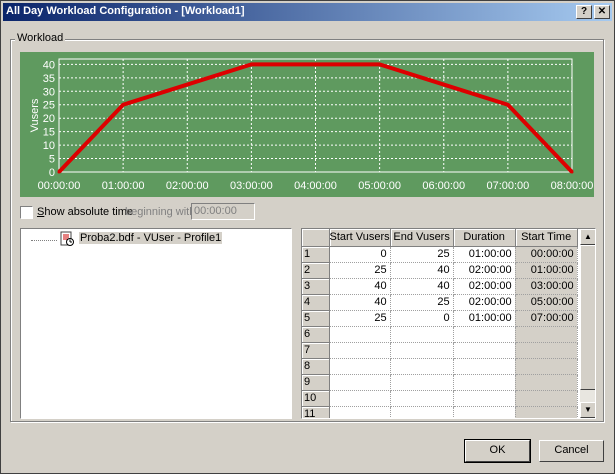 This screenshot has height=474, width=615. What do you see at coordinates (602, 12) in the screenshot?
I see `close-button: ✕` at bounding box center [602, 12].